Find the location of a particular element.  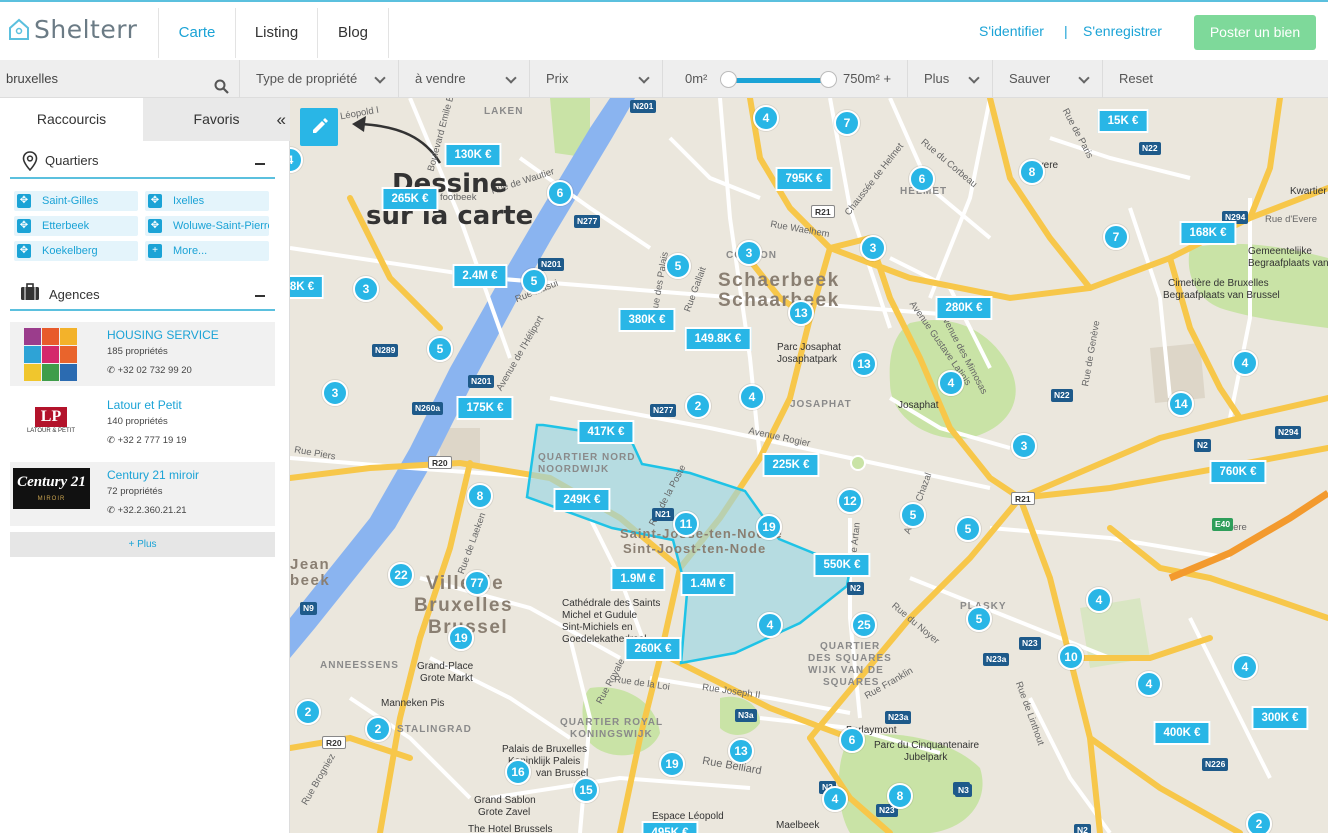

property-type-select: Type de propriété is located at coordinates (319, 79).